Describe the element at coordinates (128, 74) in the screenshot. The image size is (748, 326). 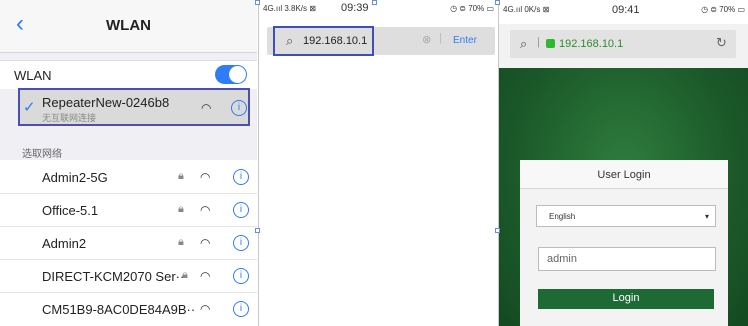
I see `wlan-toggle-row: WLAN` at that location.